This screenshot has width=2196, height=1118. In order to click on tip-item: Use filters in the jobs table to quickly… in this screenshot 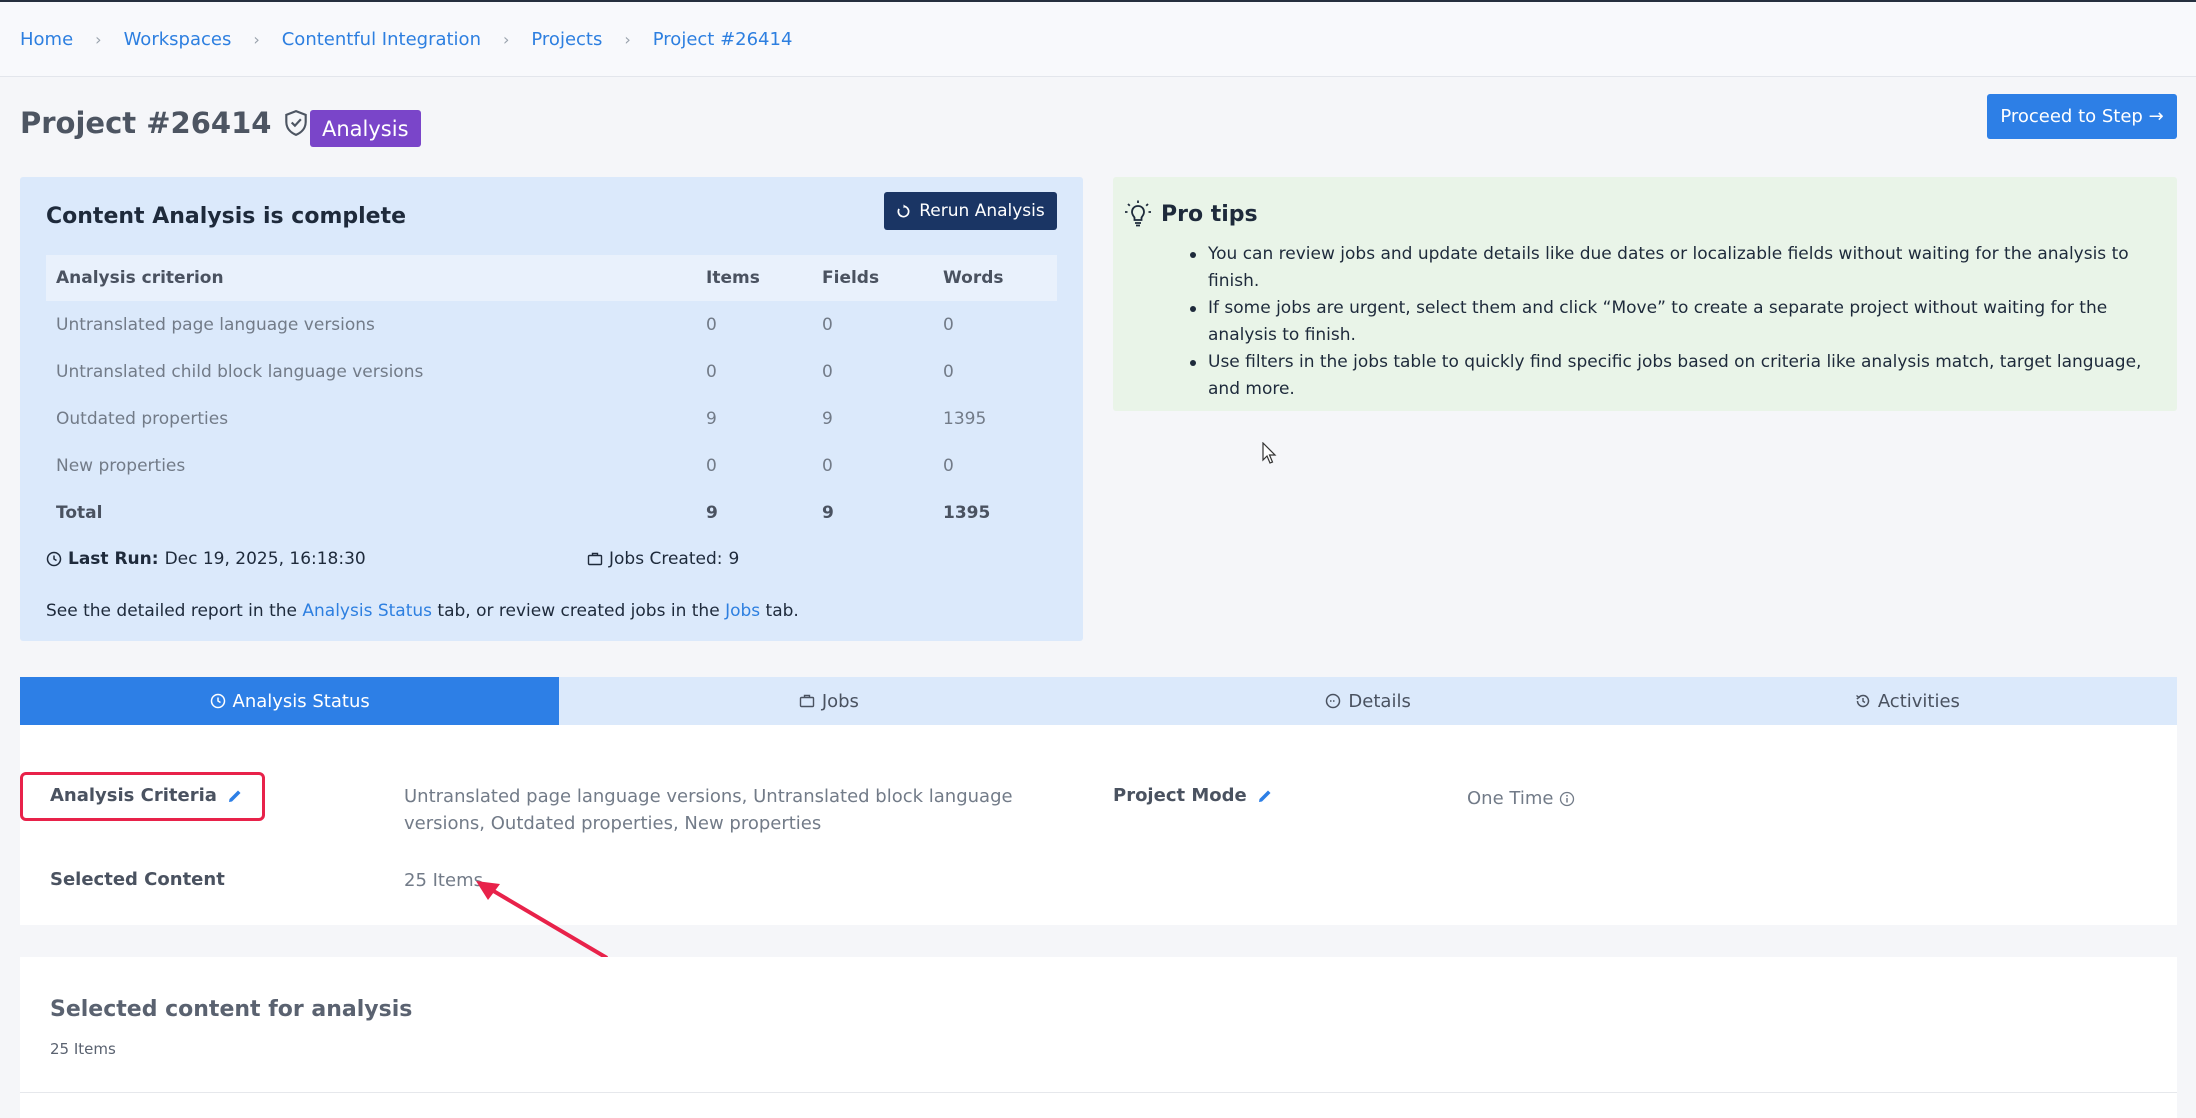, I will do `click(1674, 376)`.